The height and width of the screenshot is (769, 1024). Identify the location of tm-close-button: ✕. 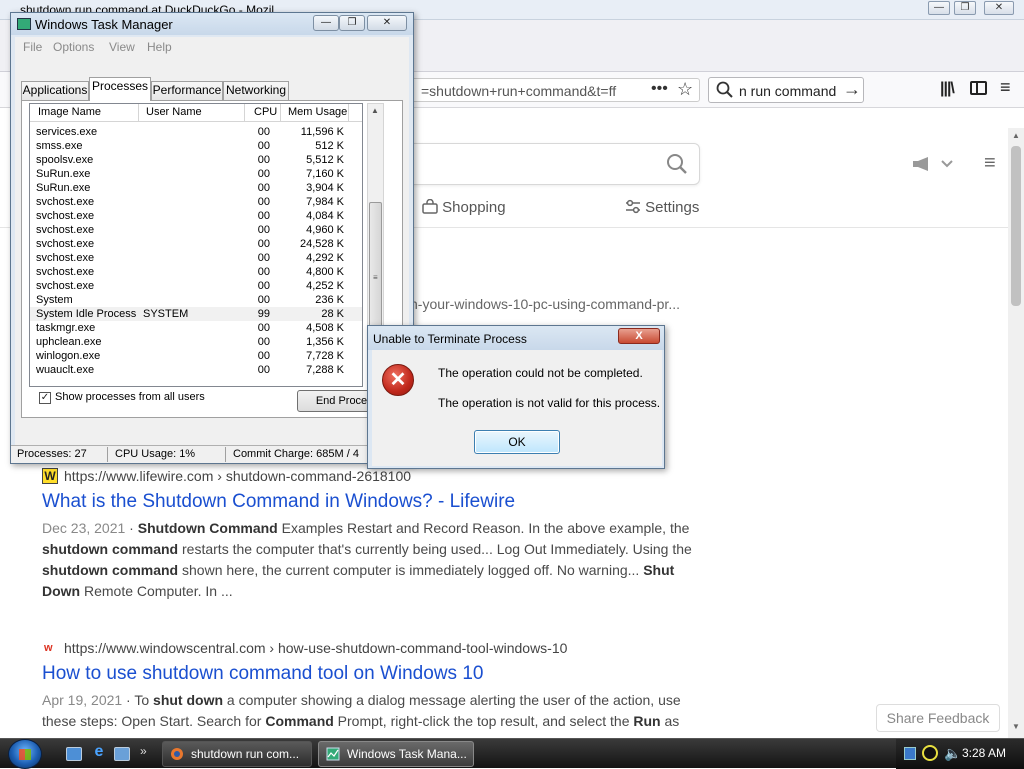
(387, 23).